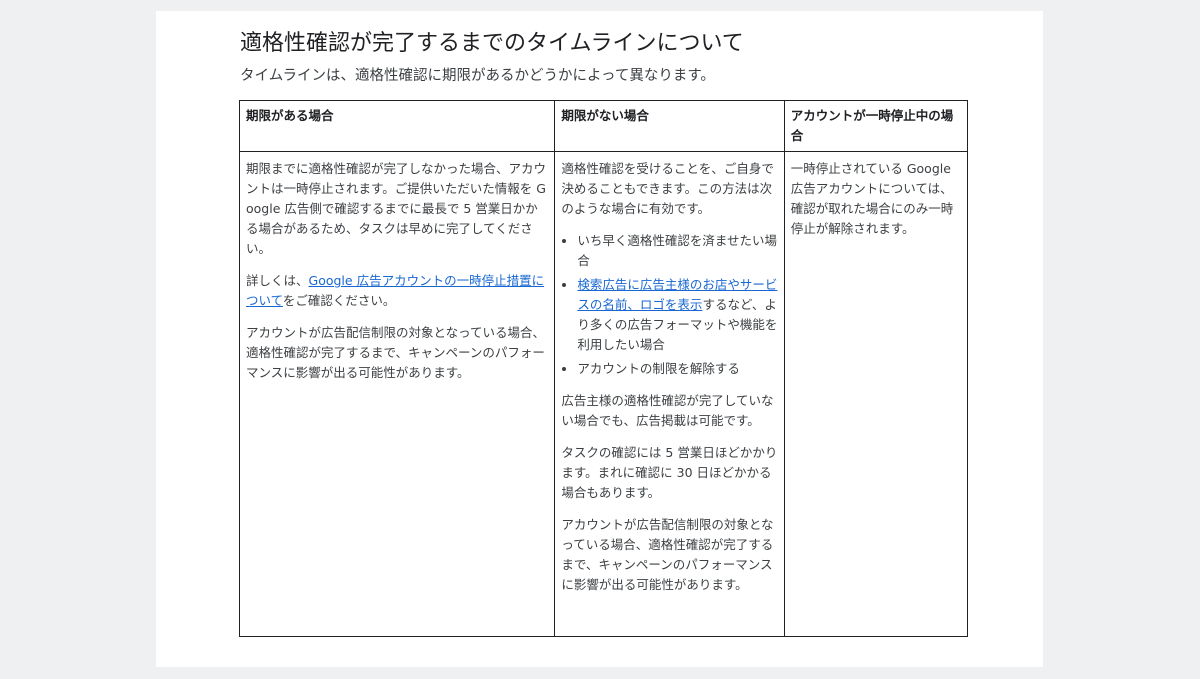  What do you see at coordinates (669, 126) in the screenshot?
I see `header-without-deadline: 期限がない場合` at bounding box center [669, 126].